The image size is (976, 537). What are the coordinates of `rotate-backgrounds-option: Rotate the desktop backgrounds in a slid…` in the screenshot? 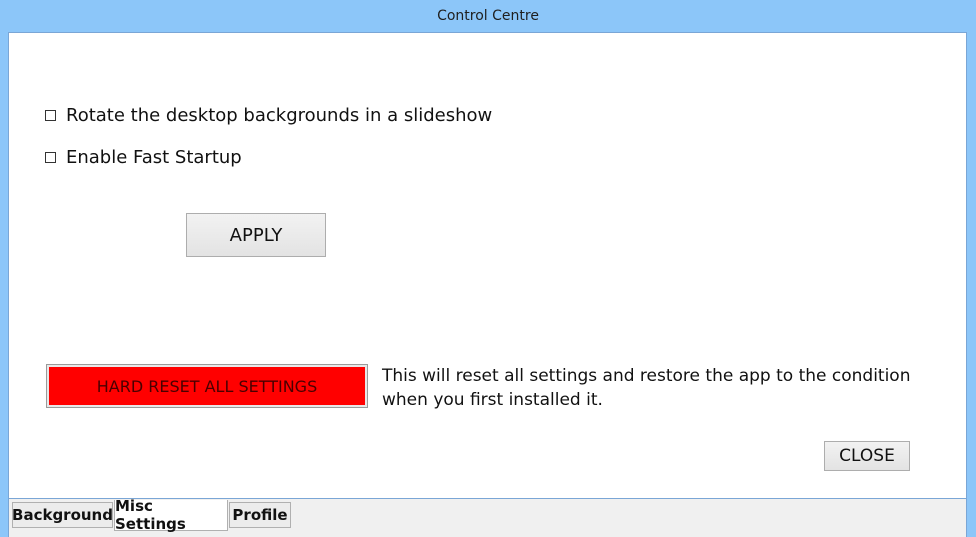 It's located at (268, 115).